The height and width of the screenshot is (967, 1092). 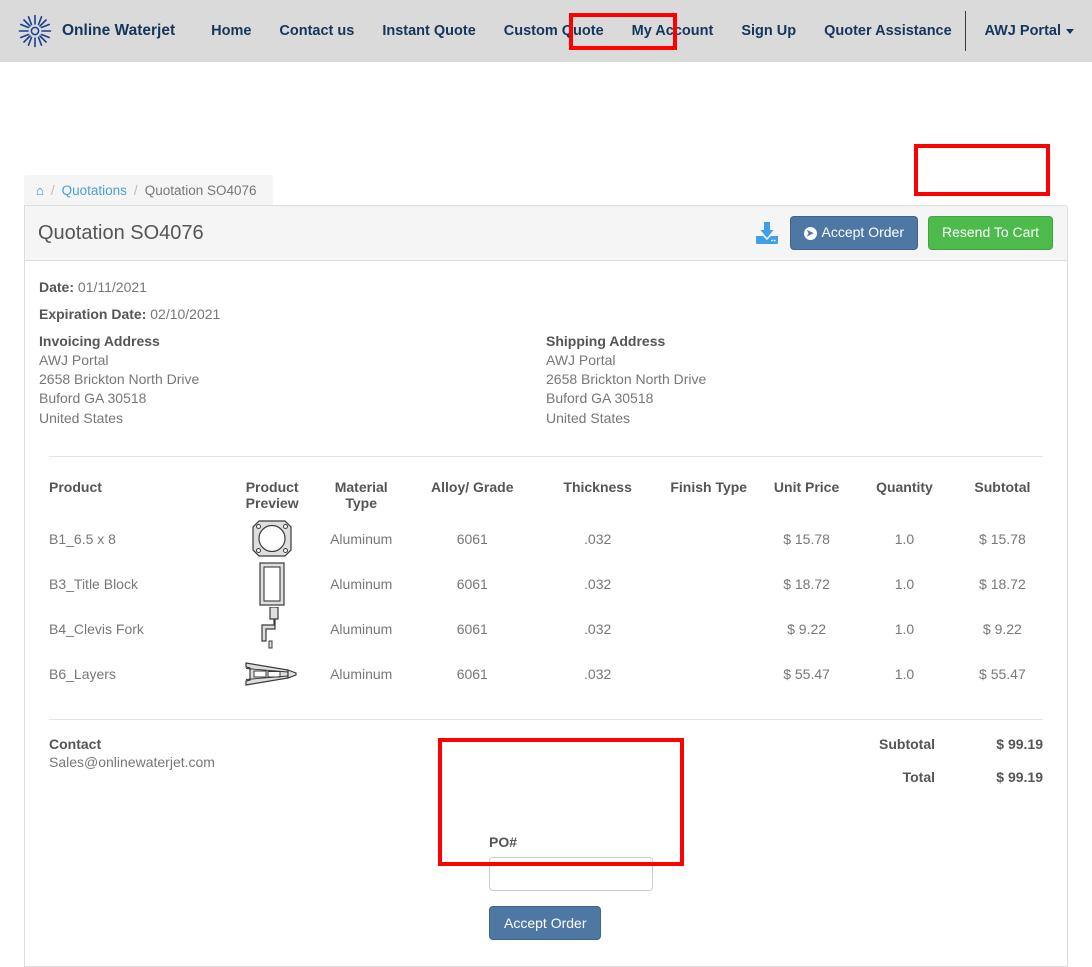 What do you see at coordinates (598, 629) in the screenshot?
I see `cell-thickness: .032` at bounding box center [598, 629].